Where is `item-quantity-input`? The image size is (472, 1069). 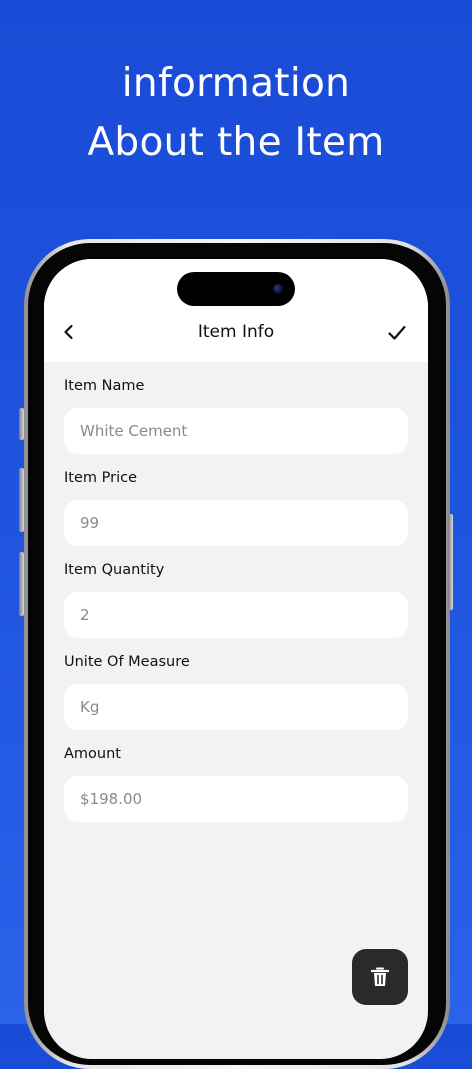 item-quantity-input is located at coordinates (236, 615).